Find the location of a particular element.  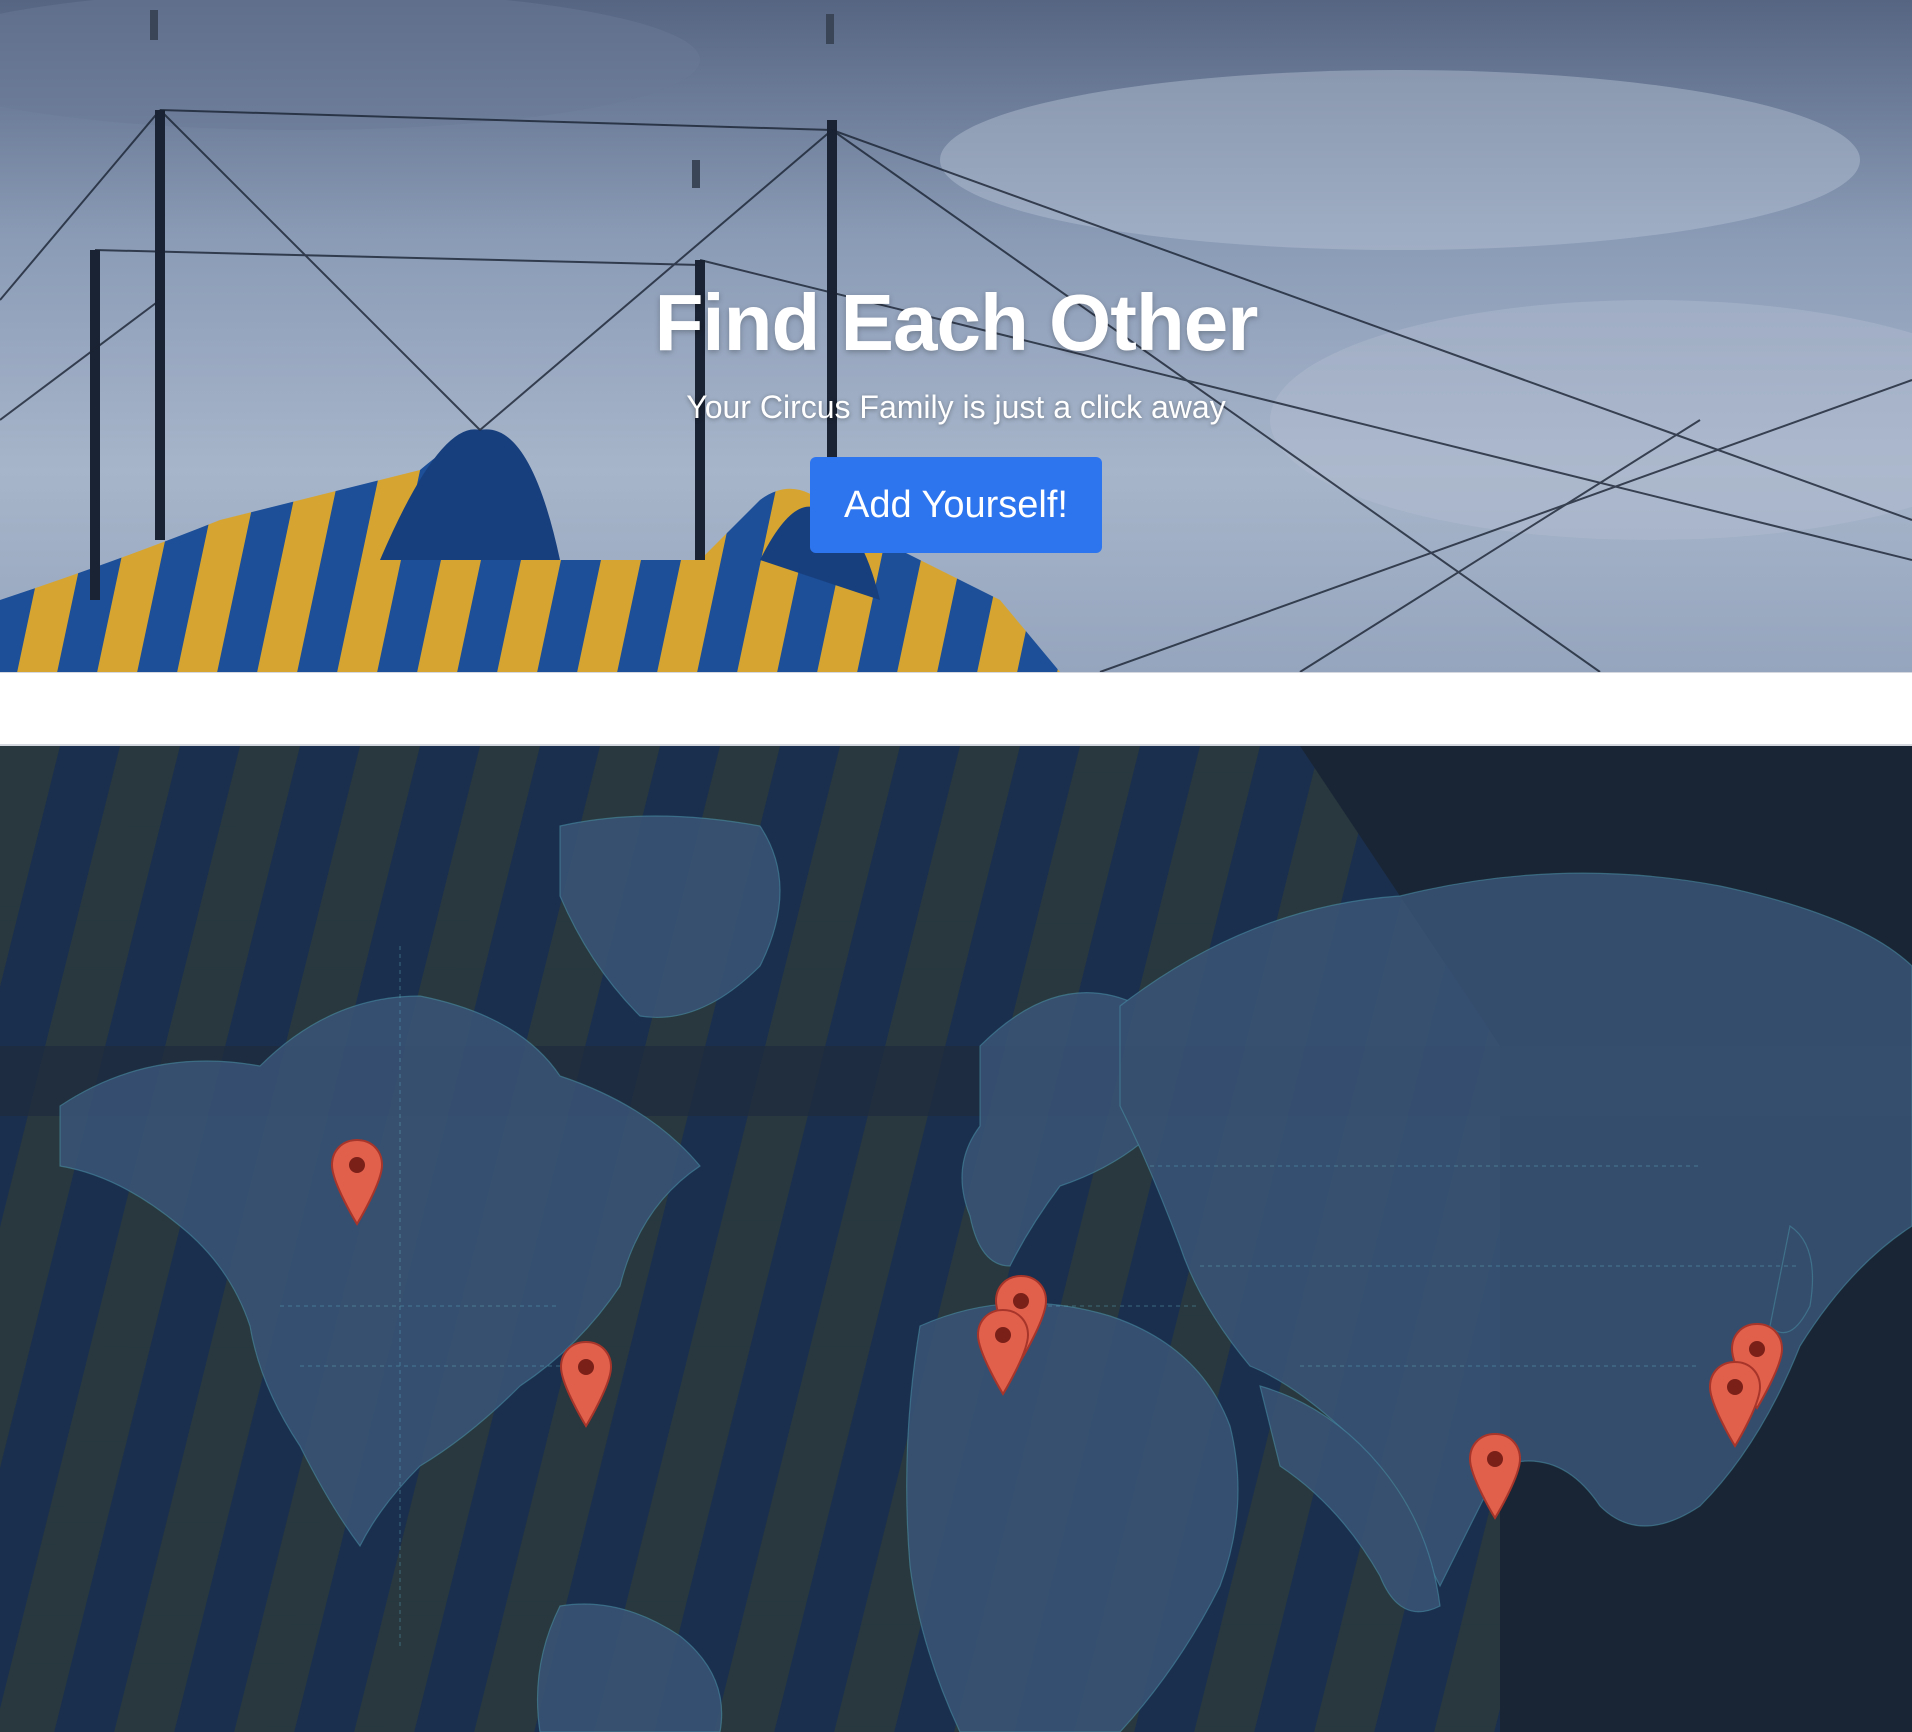

add-yourself-button: Add Yourself! is located at coordinates (956, 505).